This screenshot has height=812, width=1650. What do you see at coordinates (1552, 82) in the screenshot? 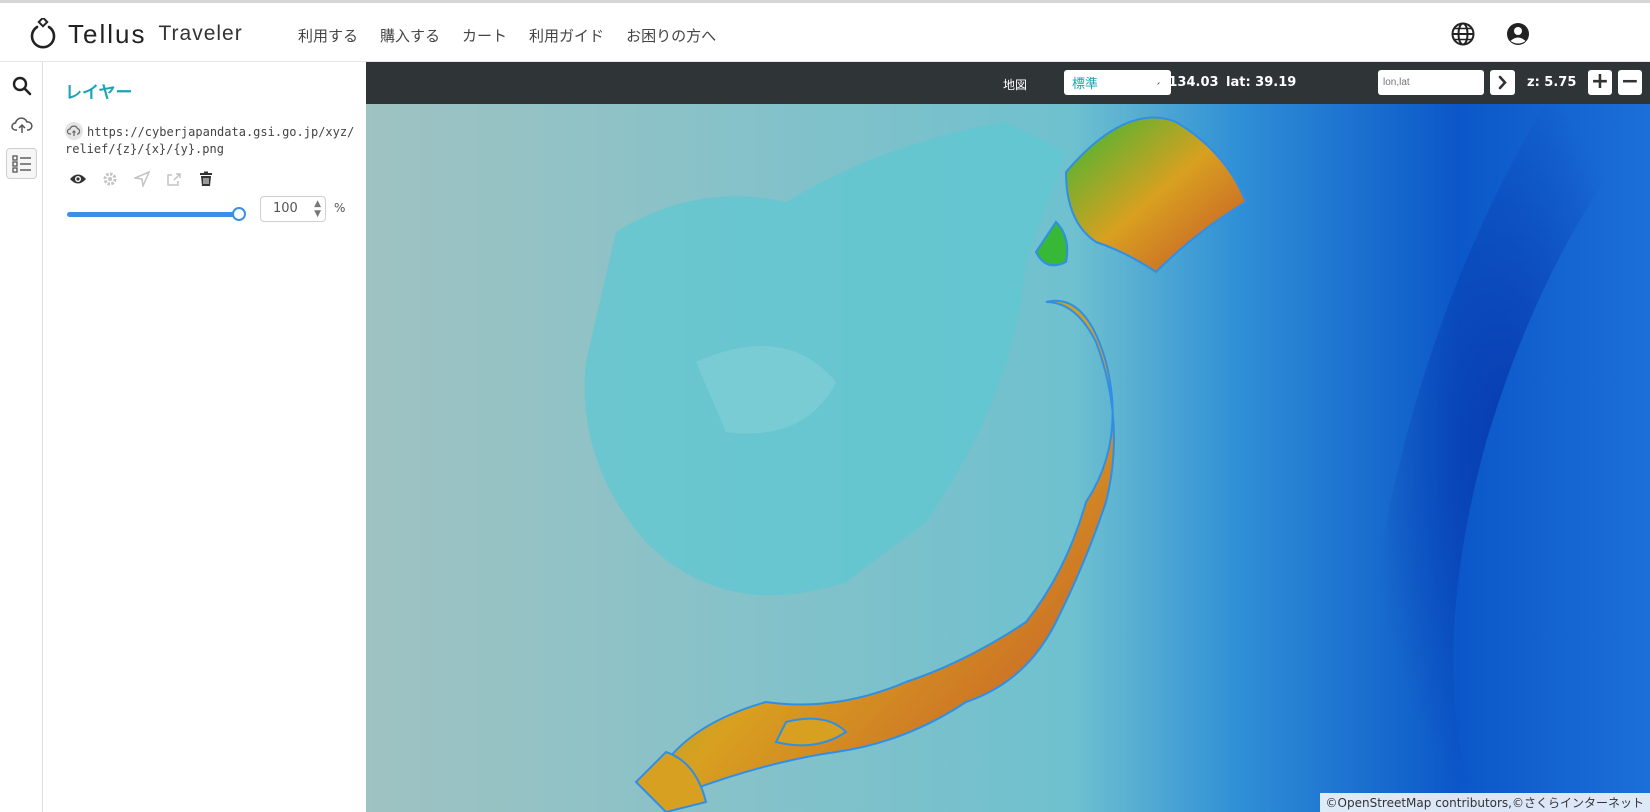
I see `zoom-level-readout: z: 5.75` at bounding box center [1552, 82].